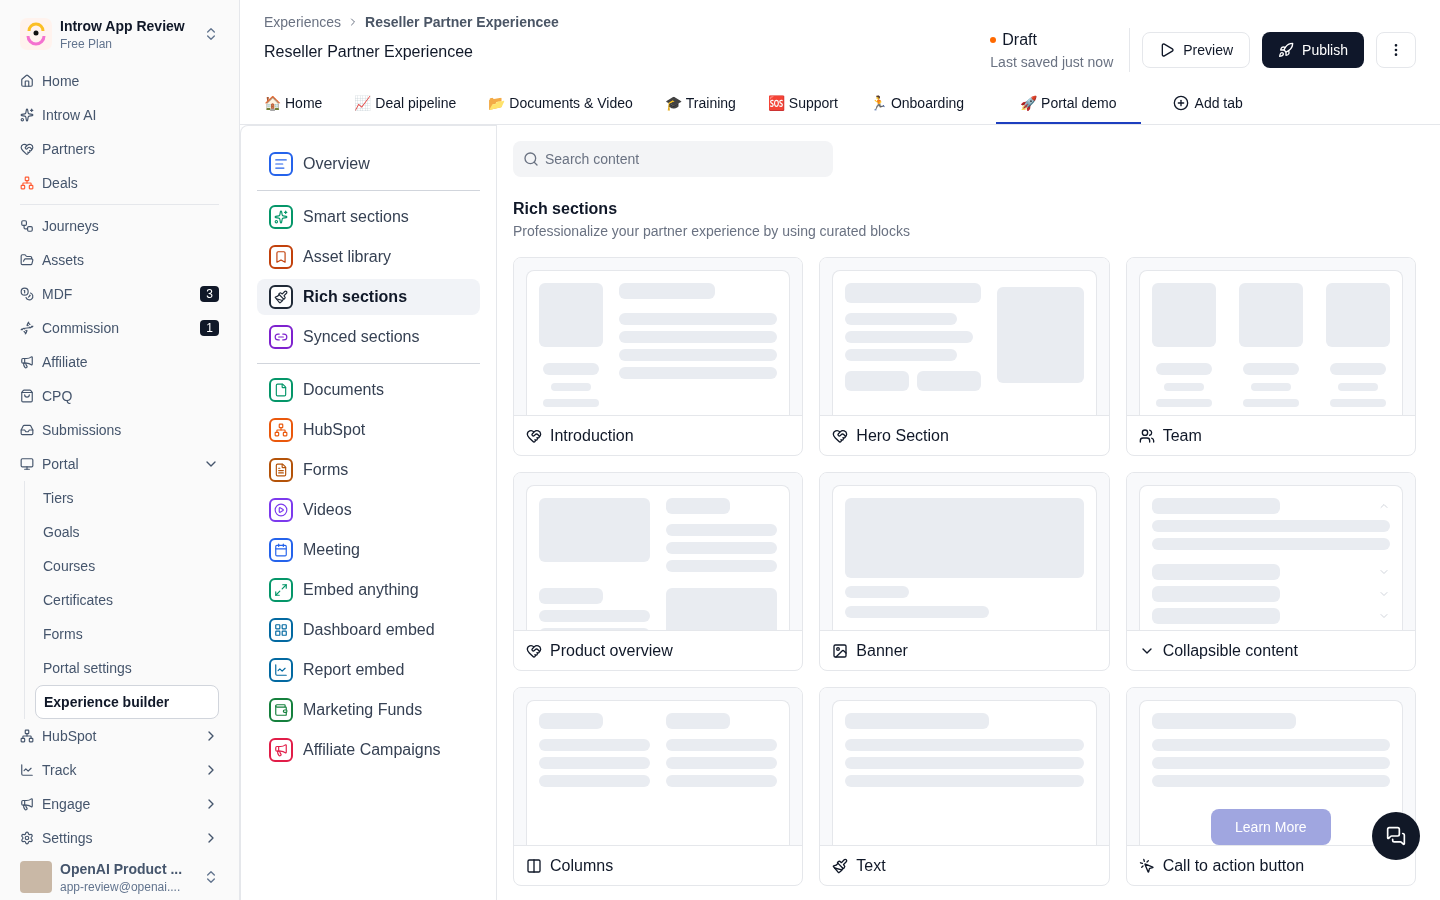 This screenshot has width=1440, height=900. I want to click on columns-icon, so click(534, 865).